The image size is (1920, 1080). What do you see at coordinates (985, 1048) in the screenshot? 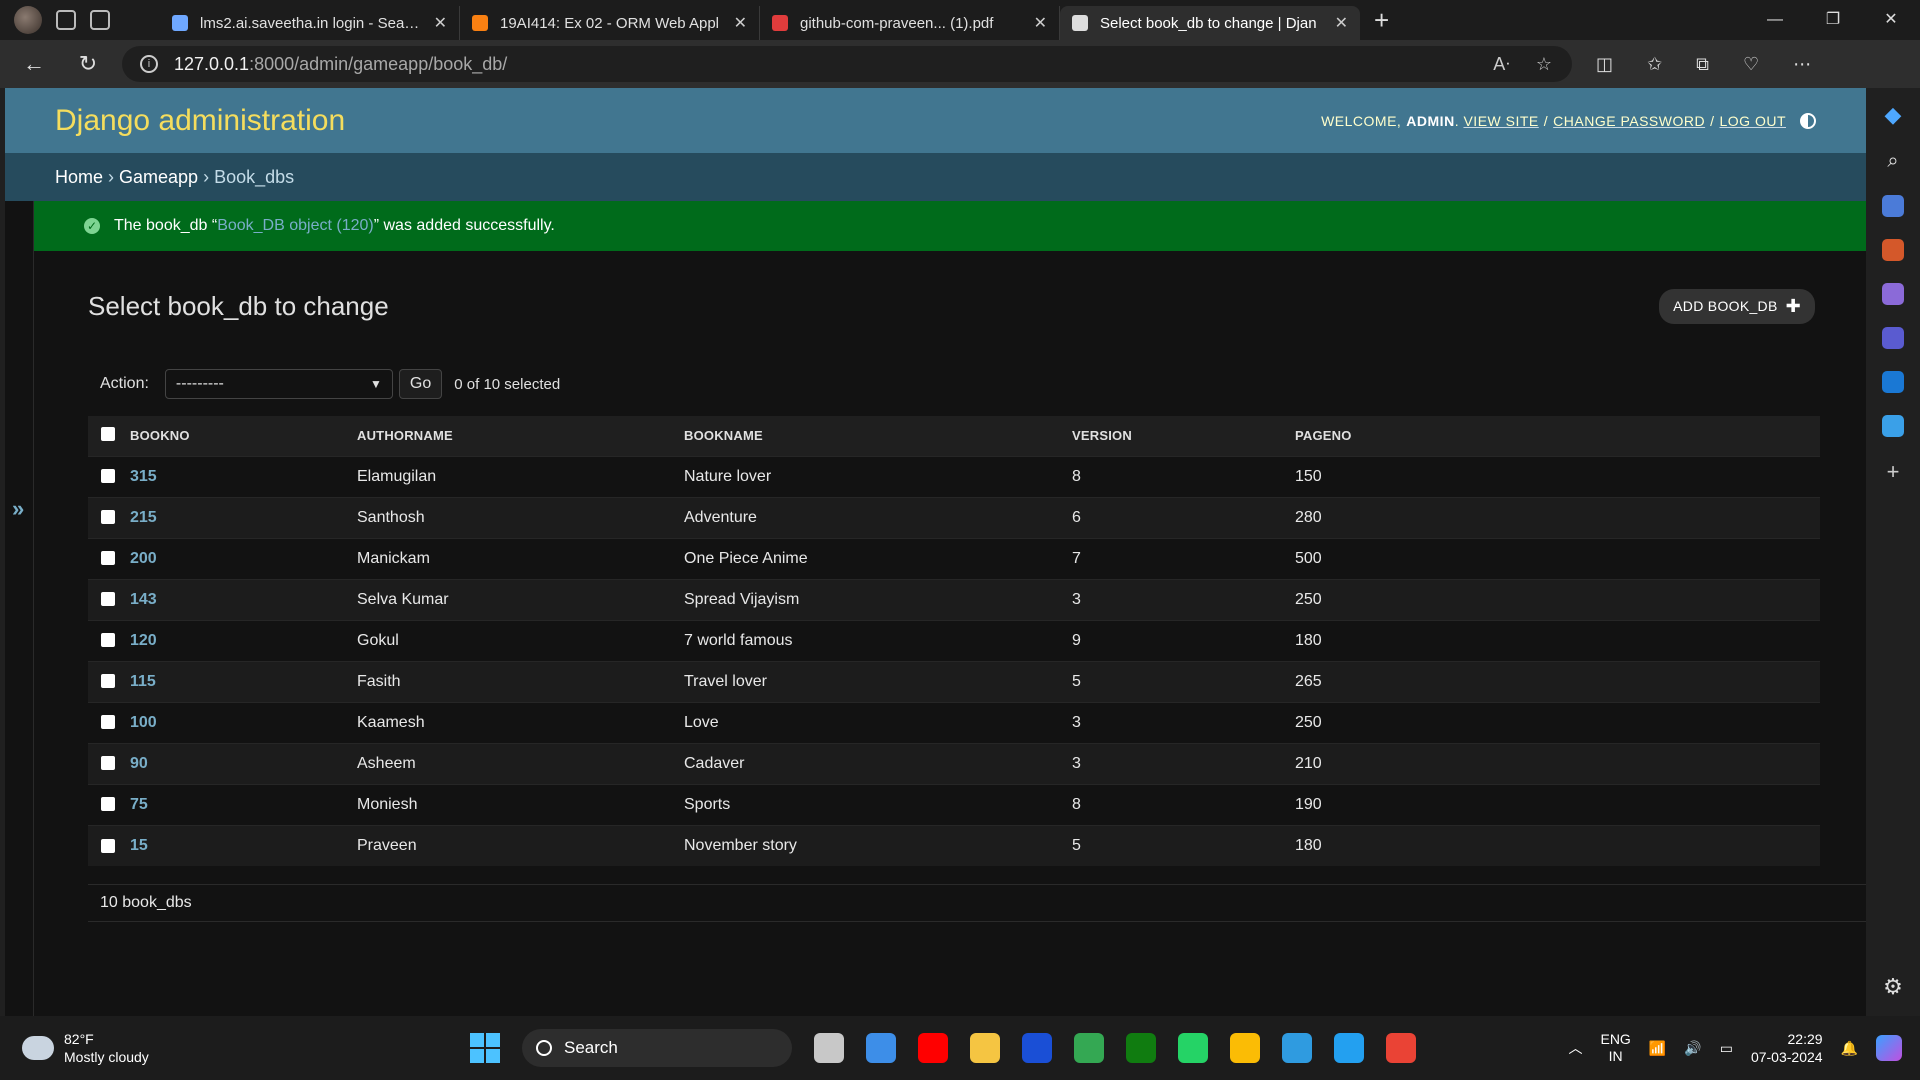
I see `file-explorer-icon` at bounding box center [985, 1048].